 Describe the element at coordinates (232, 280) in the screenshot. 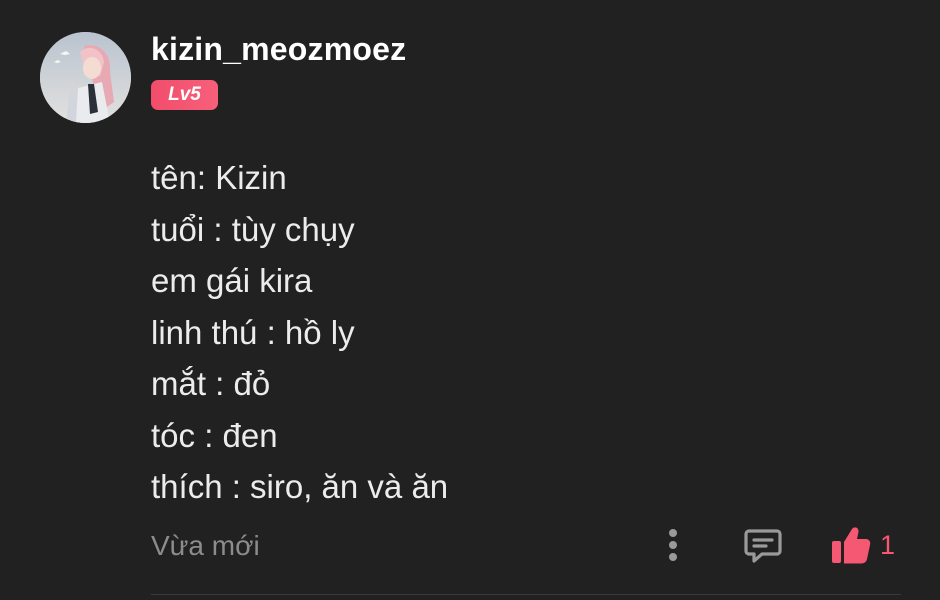

I see `comment-line: em gái kira` at that location.